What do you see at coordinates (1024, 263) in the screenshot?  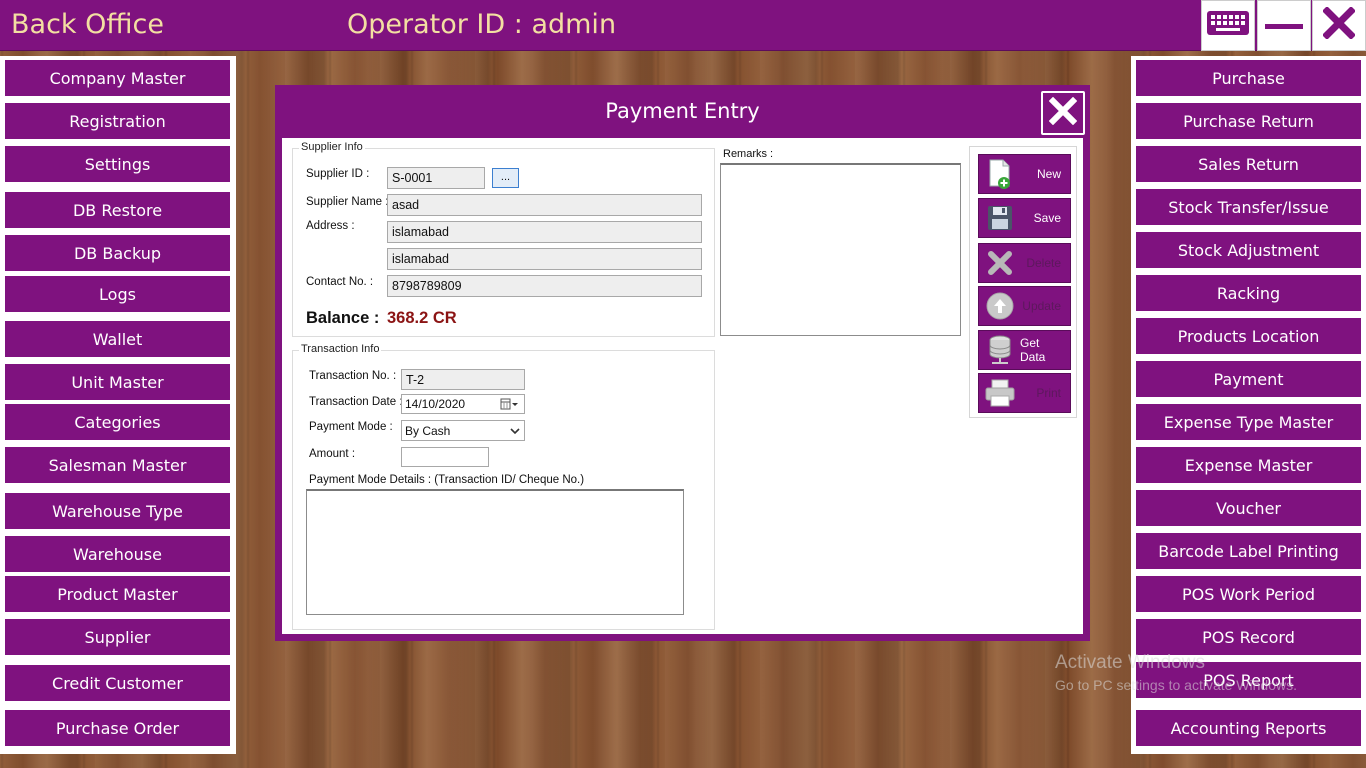 I see `delete-button: Delete` at bounding box center [1024, 263].